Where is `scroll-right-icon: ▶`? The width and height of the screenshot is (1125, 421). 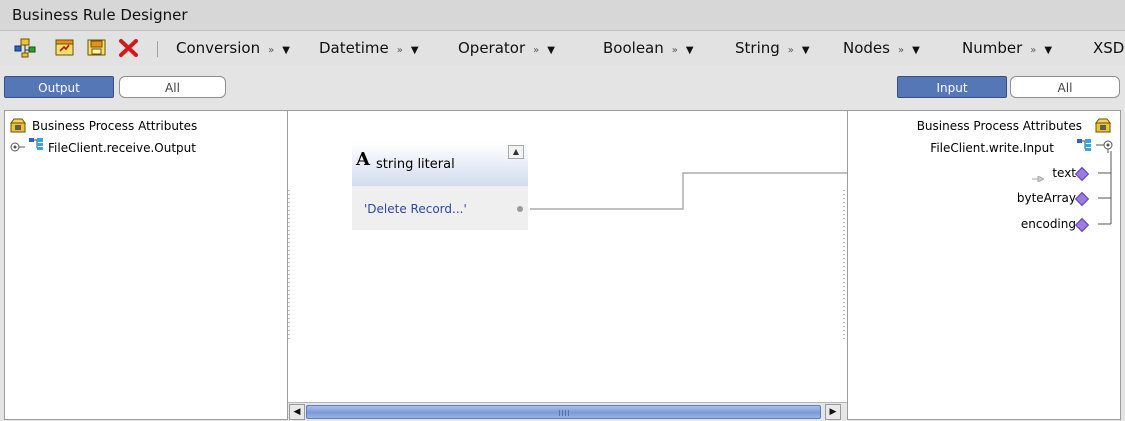 scroll-right-icon: ▶ is located at coordinates (833, 412).